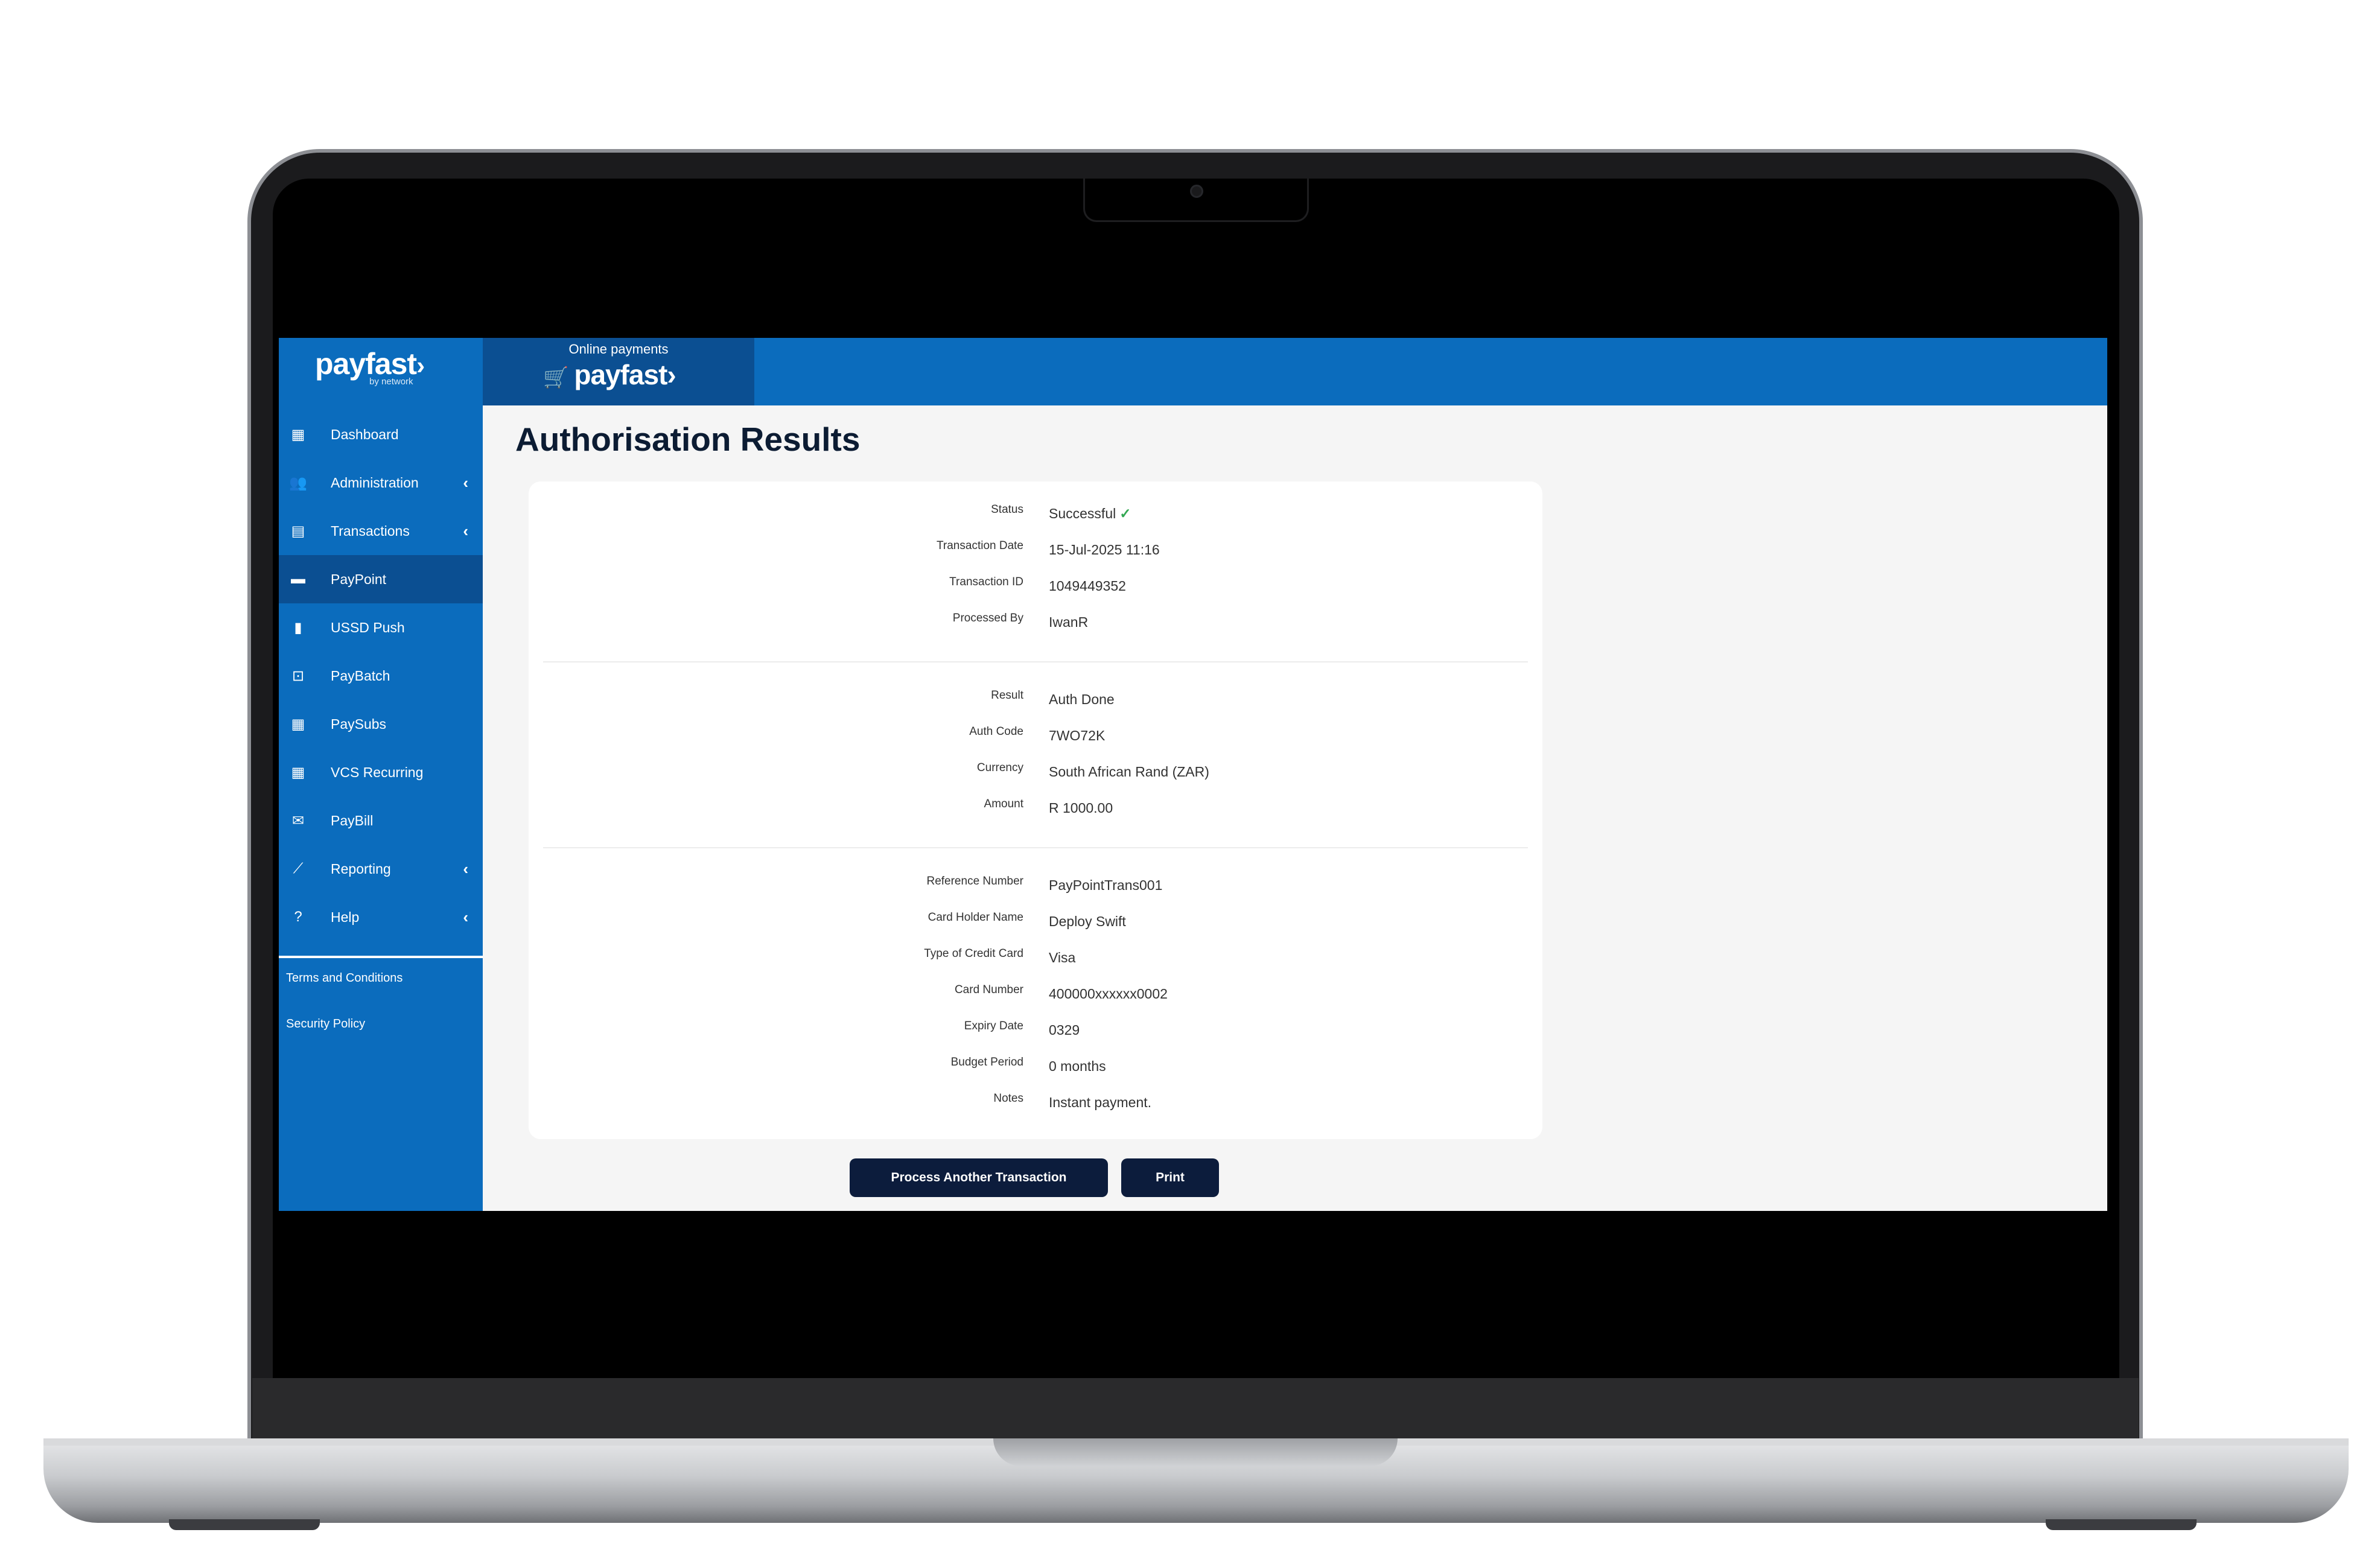  Describe the element at coordinates (381, 371) in the screenshot. I see `payfast-logo: payfast› by network` at that location.